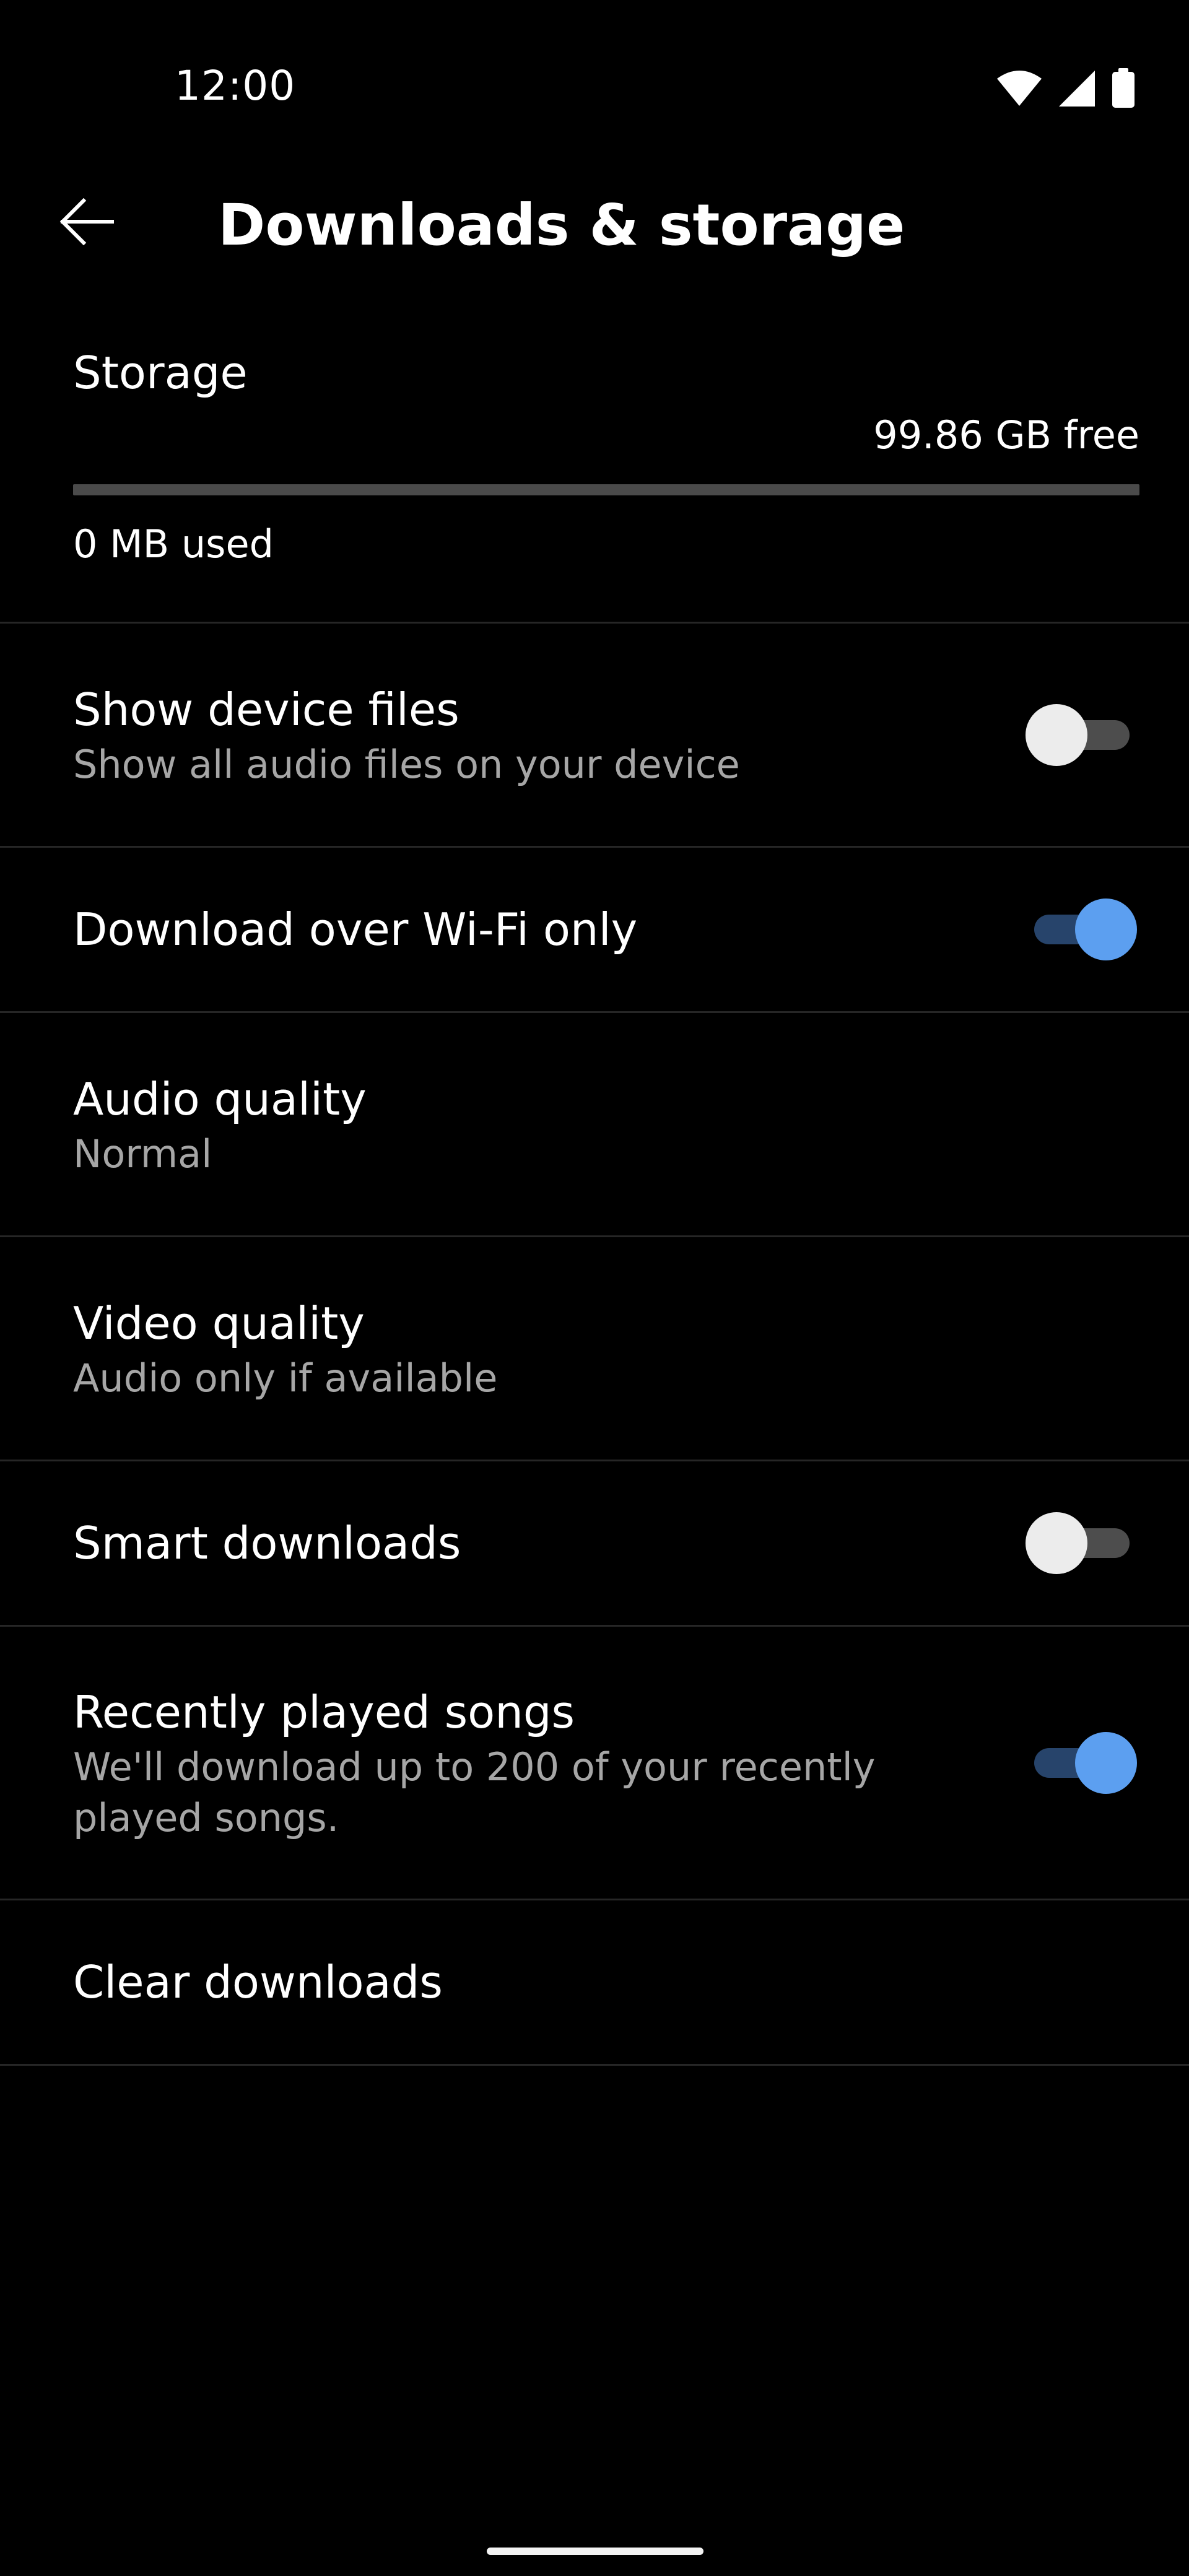 The height and width of the screenshot is (2576, 1189). What do you see at coordinates (267, 1543) in the screenshot?
I see `setting-label: Smart downloads` at bounding box center [267, 1543].